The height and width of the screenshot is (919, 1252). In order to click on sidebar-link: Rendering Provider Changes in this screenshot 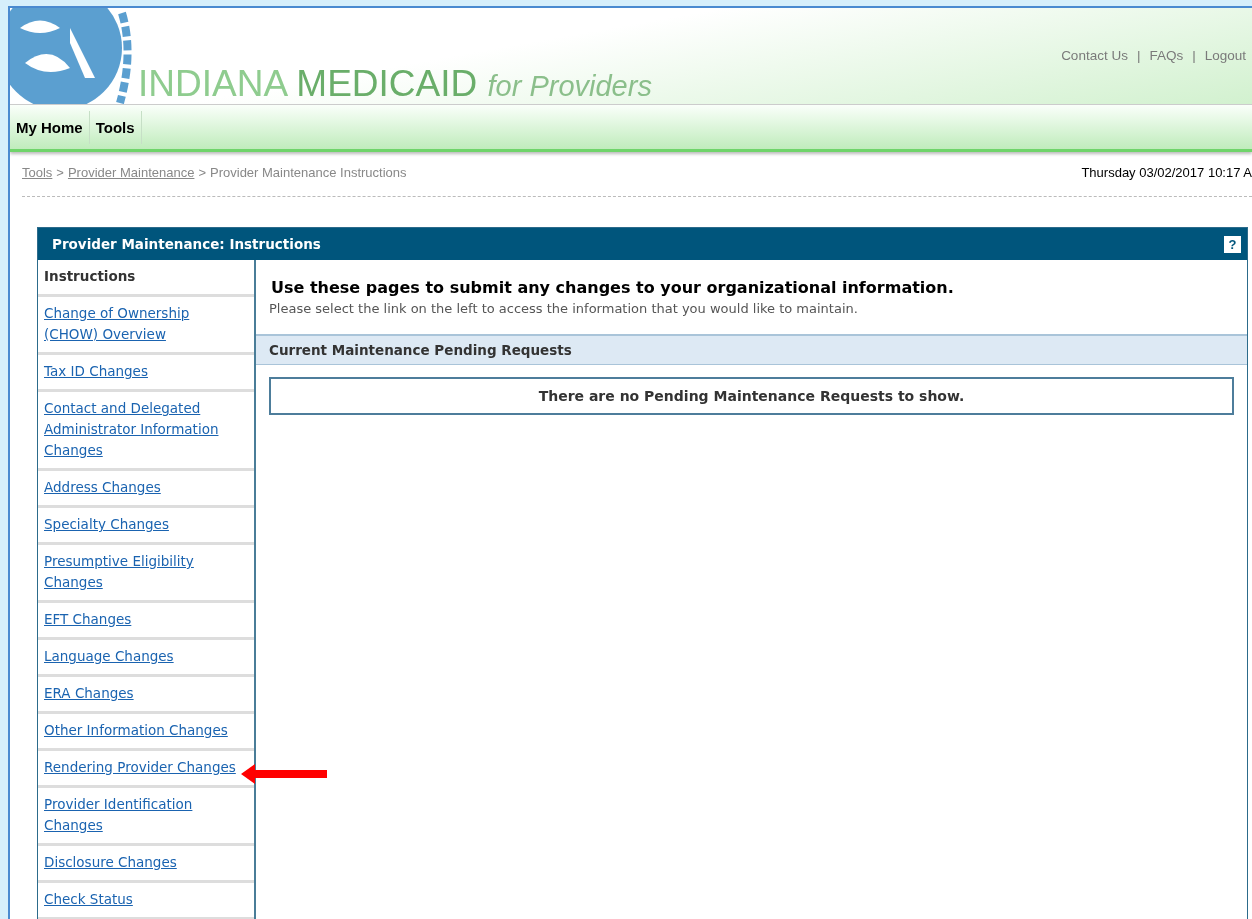, I will do `click(142, 767)`.